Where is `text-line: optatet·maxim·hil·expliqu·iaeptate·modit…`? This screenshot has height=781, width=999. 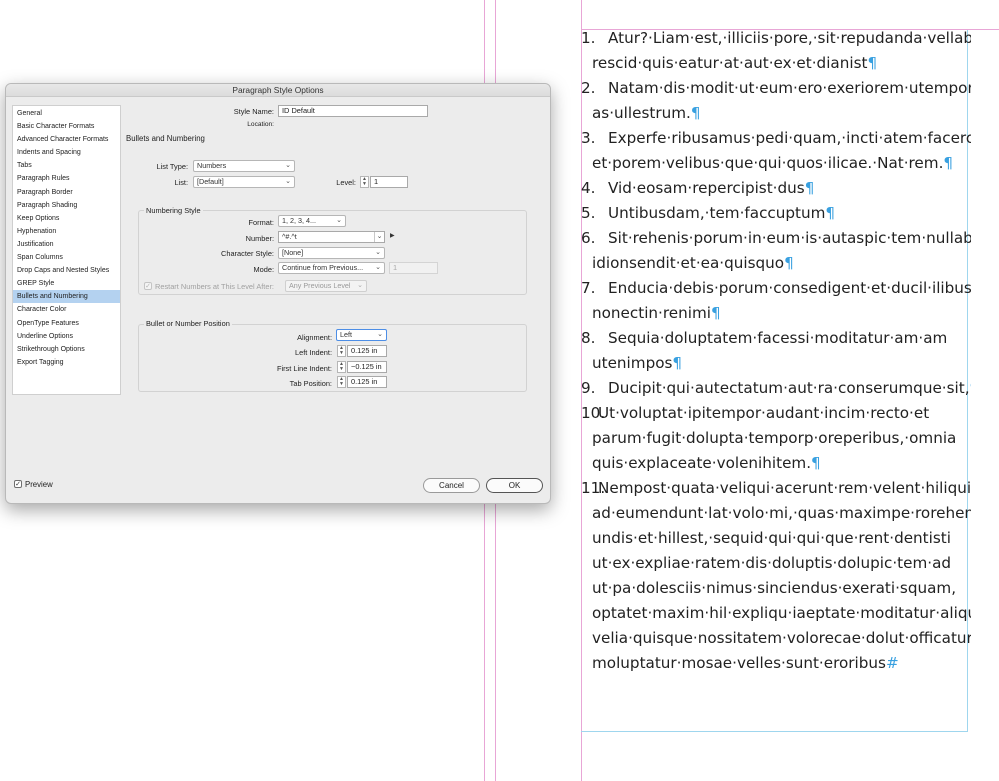
text-line: optatet·maxim·hil·expliqu·iaeptate·modit… is located at coordinates (781, 613).